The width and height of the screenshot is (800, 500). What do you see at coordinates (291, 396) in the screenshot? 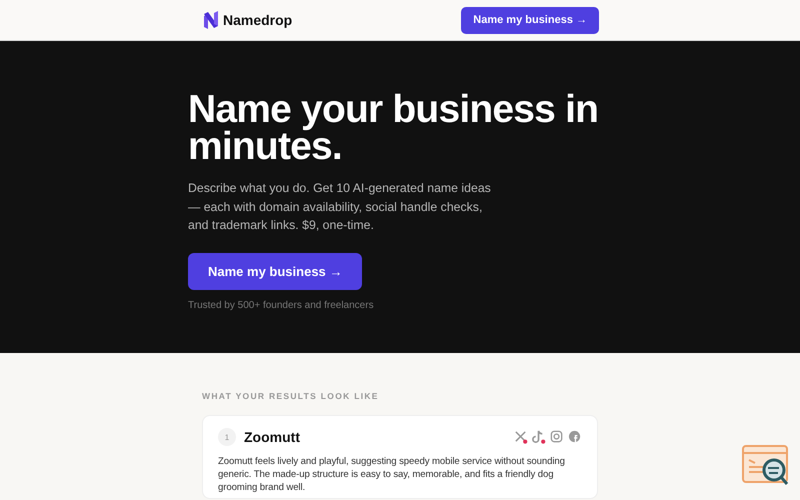
I see `section-heading: WHAT YOUR RESULTS LOOK LIKE` at bounding box center [291, 396].